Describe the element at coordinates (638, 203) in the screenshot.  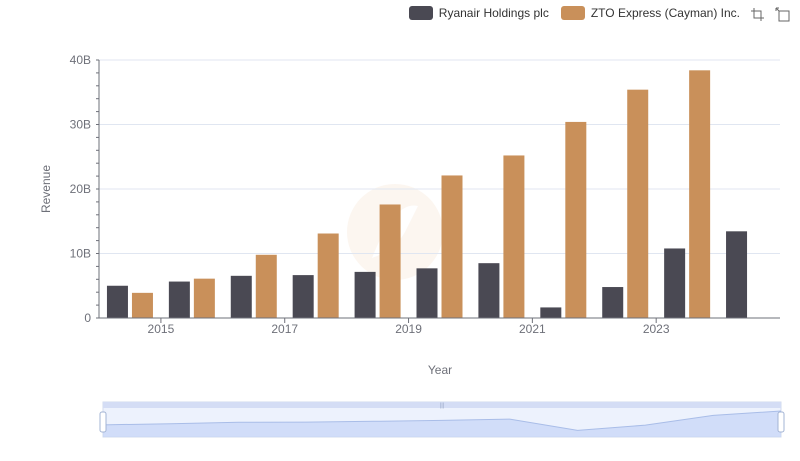
I see `bar-zto-2022` at that location.